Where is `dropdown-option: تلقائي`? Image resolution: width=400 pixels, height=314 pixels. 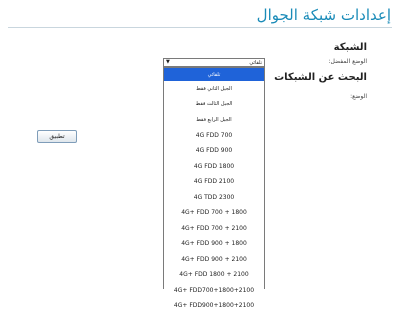 dropdown-option: تلقائي is located at coordinates (214, 74).